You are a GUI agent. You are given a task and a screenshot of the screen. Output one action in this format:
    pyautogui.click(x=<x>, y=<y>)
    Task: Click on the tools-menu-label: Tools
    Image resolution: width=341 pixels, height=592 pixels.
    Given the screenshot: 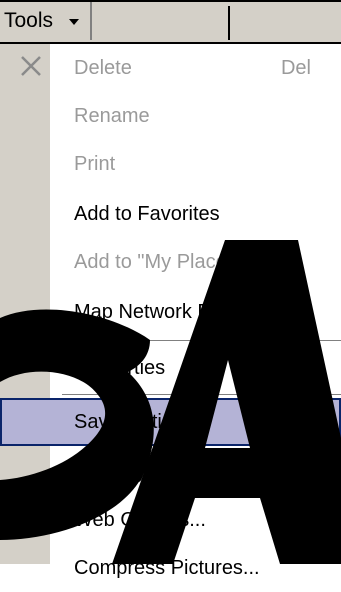 What is the action you would take?
    pyautogui.click(x=29, y=20)
    